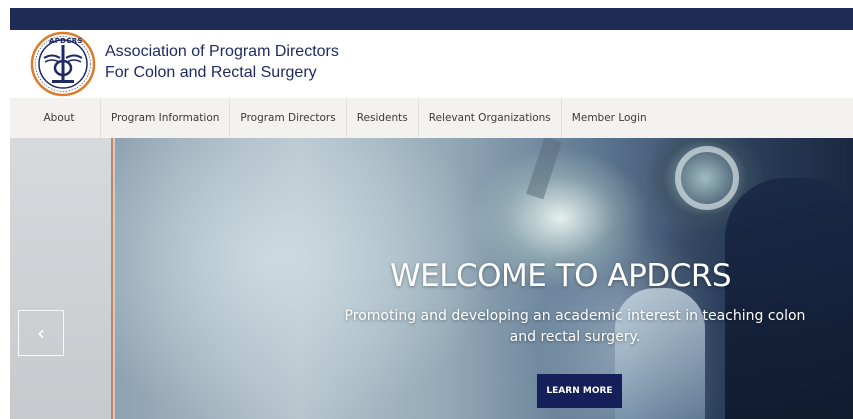 This screenshot has height=419, width=853. What do you see at coordinates (561, 276) in the screenshot?
I see `hero-title: WELCOME TO APDCRS` at bounding box center [561, 276].